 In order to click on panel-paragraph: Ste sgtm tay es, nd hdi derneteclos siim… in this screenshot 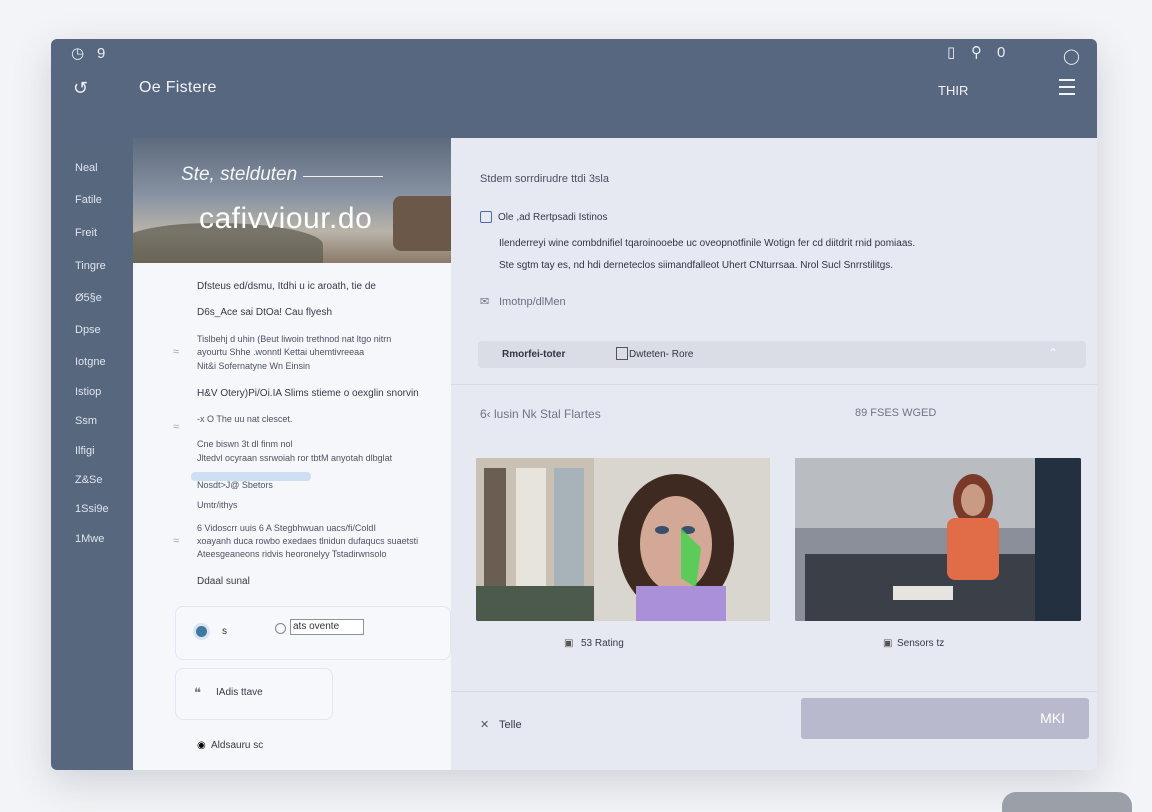, I will do `click(696, 265)`.